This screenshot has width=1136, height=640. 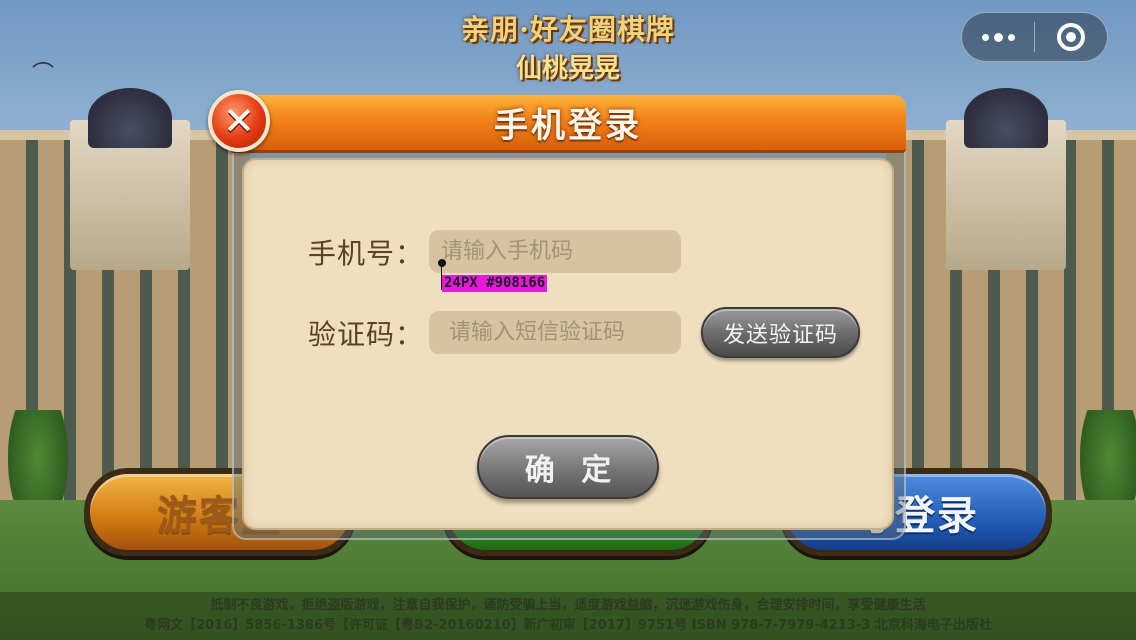 I want to click on annotation-marker, so click(x=442, y=263).